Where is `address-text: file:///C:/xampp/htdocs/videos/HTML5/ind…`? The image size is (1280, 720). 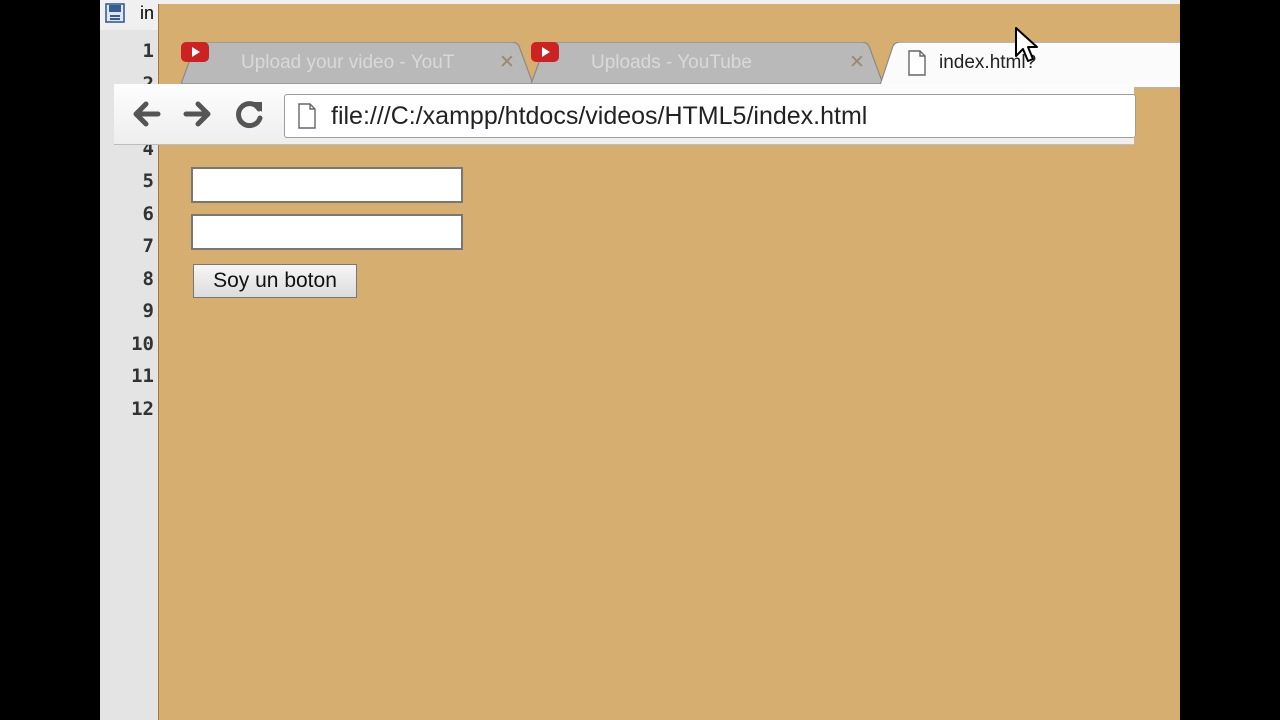
address-text: file:///C:/xampp/htdocs/videos/HTML5/ind… is located at coordinates (599, 116).